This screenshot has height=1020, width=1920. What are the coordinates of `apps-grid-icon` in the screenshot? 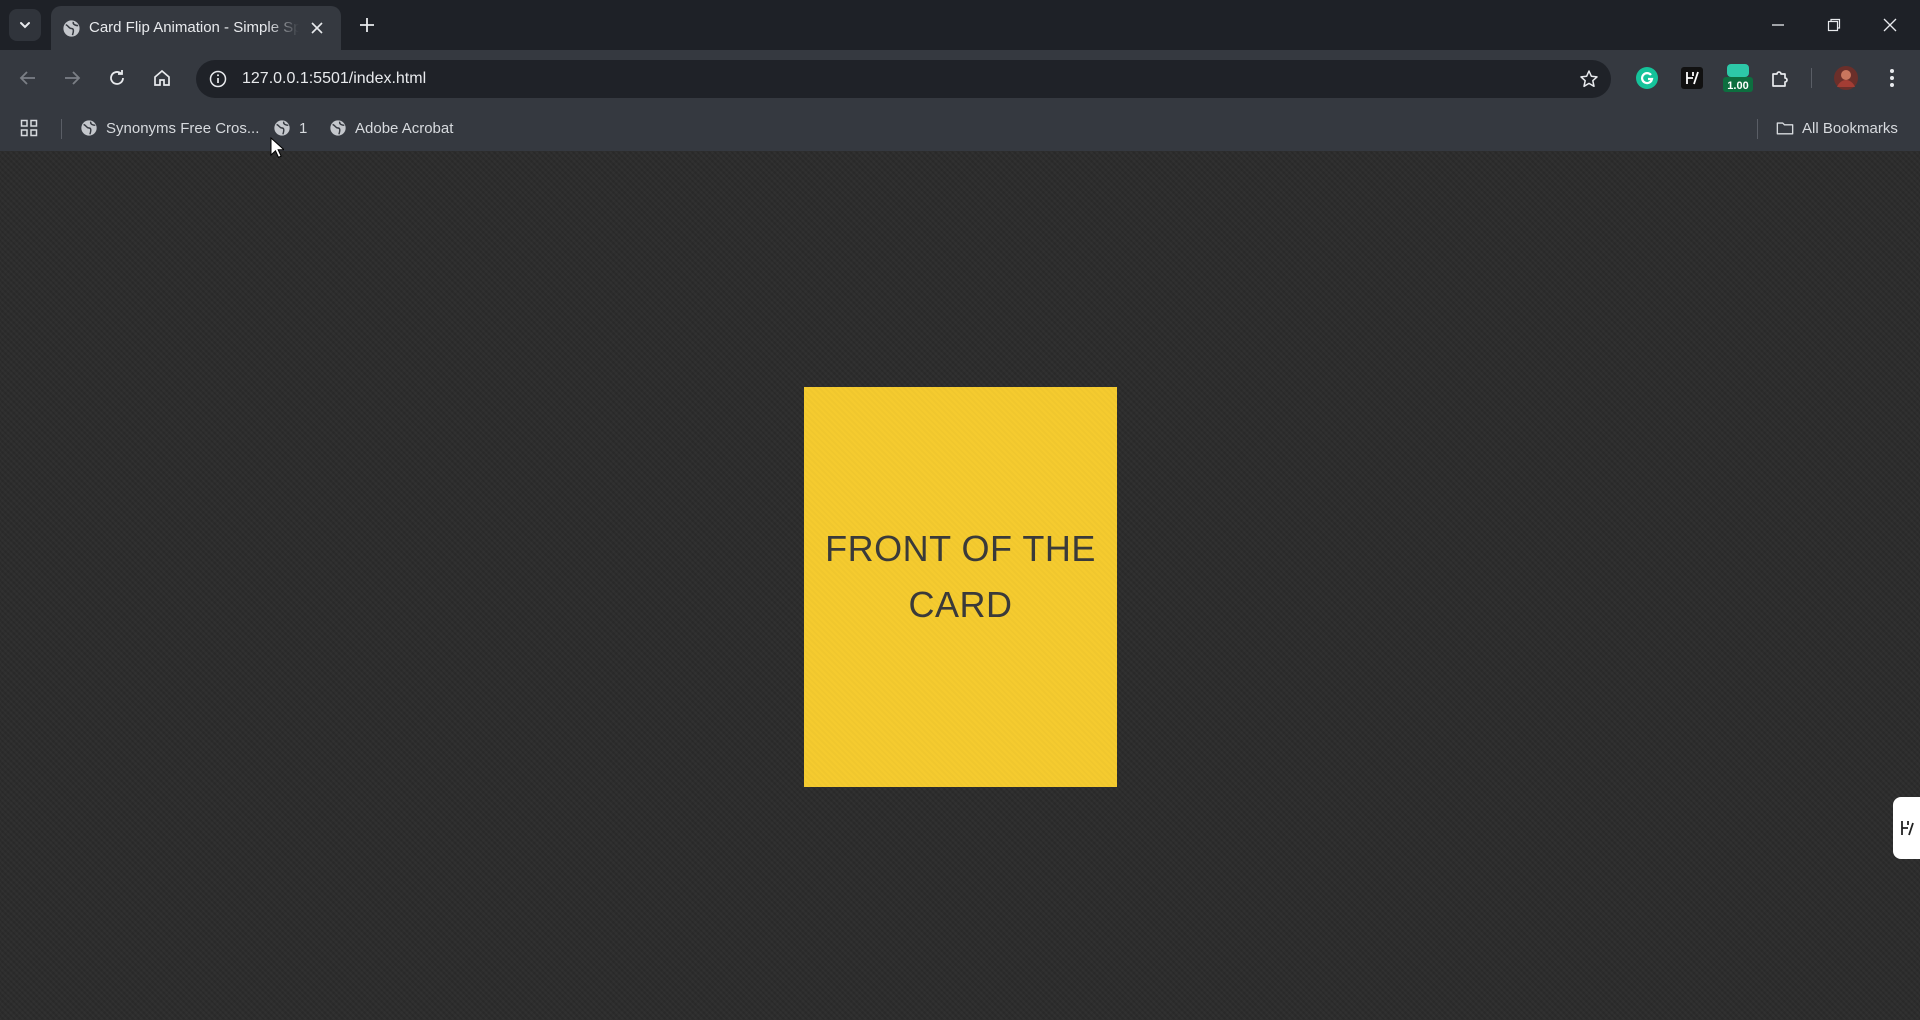 It's located at (29, 128).